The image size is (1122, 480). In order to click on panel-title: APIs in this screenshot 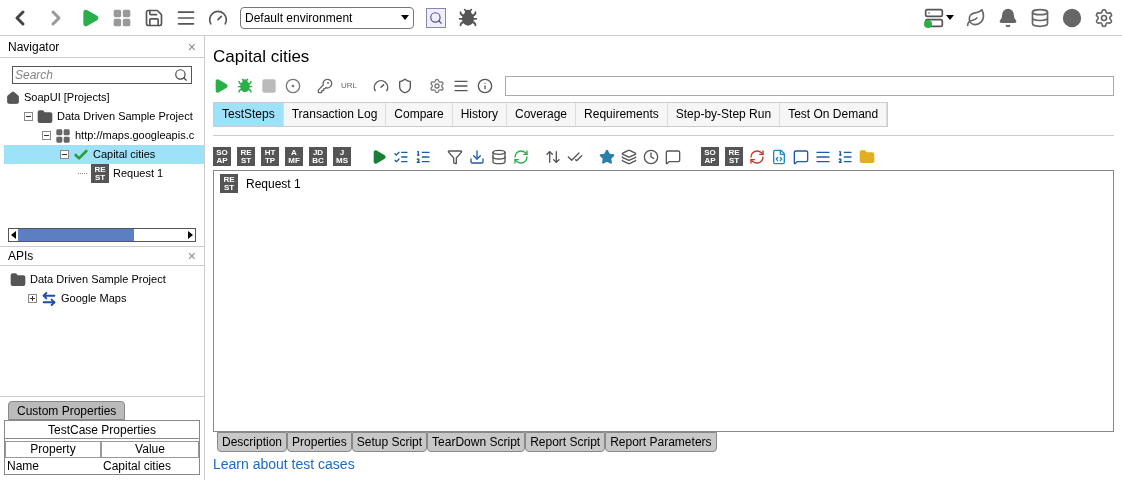, I will do `click(21, 256)`.